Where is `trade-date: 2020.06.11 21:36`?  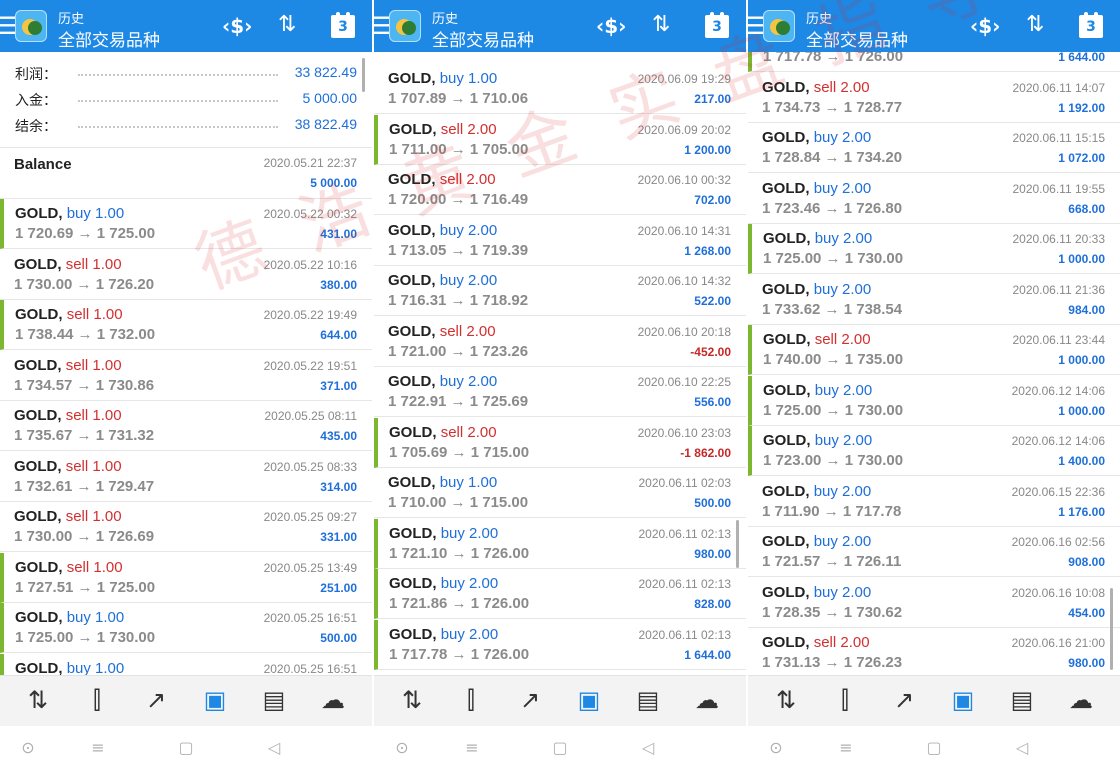
trade-date: 2020.06.11 21:36 is located at coordinates (1058, 289).